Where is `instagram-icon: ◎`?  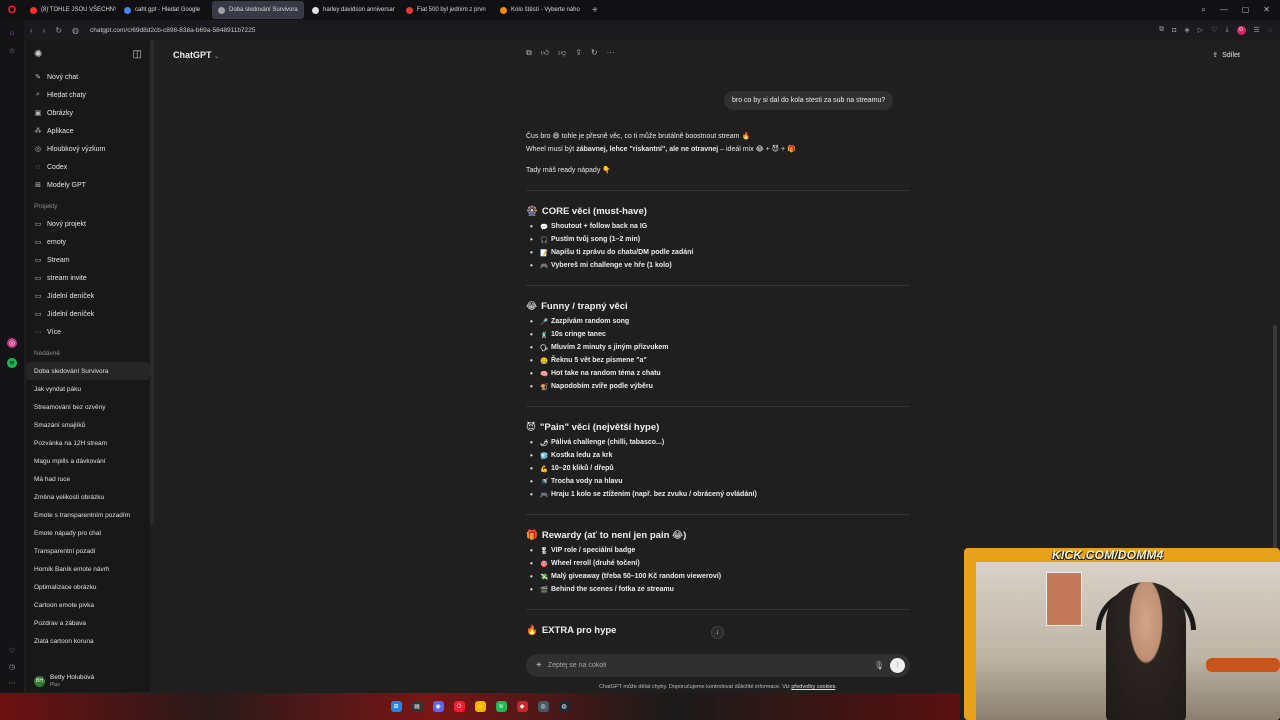
instagram-icon: ◎ is located at coordinates (12, 343).